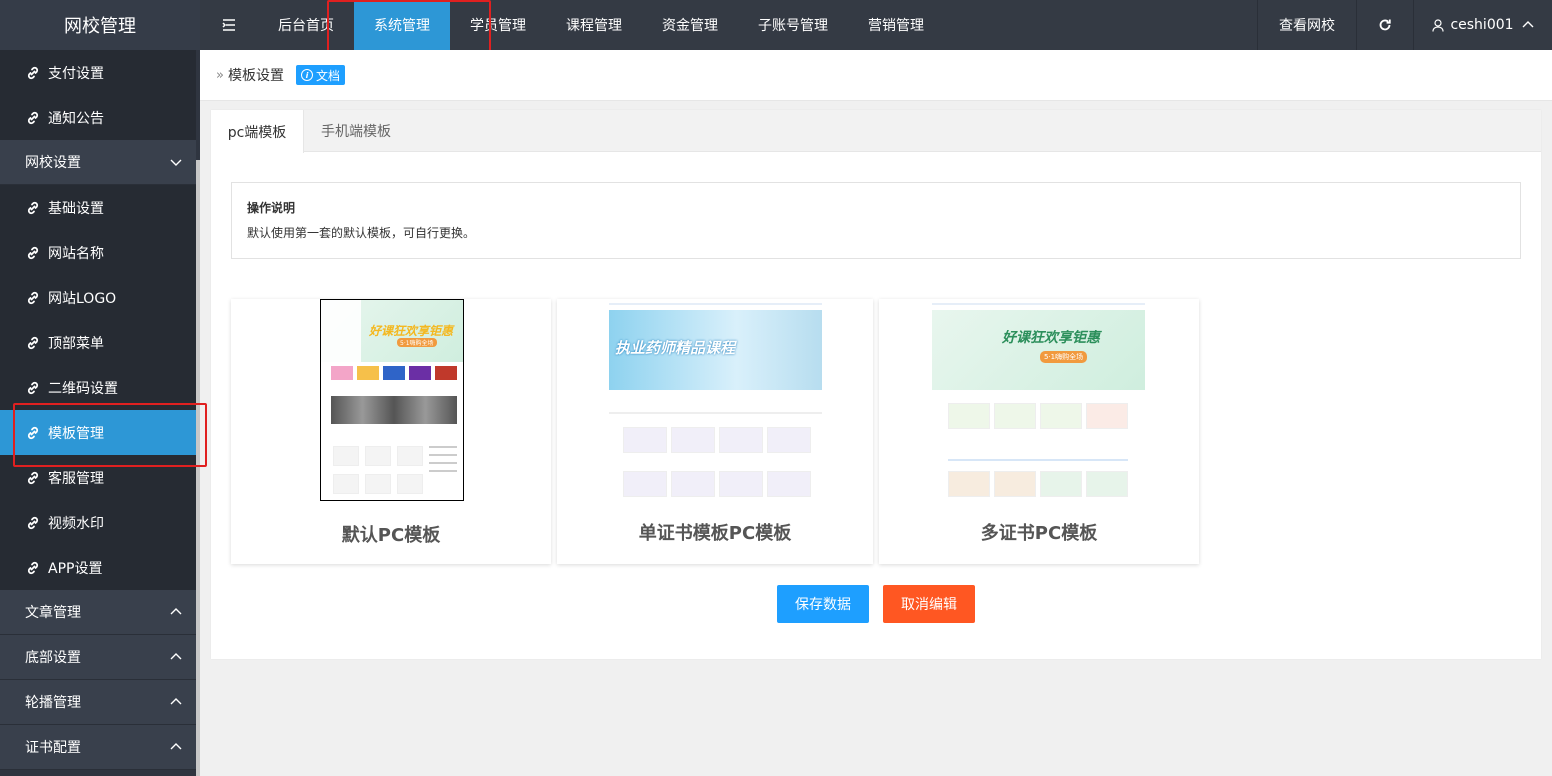 Image resolution: width=1552 pixels, height=776 pixels. Describe the element at coordinates (1384, 25) in the screenshot. I see `refresh-icon` at that location.